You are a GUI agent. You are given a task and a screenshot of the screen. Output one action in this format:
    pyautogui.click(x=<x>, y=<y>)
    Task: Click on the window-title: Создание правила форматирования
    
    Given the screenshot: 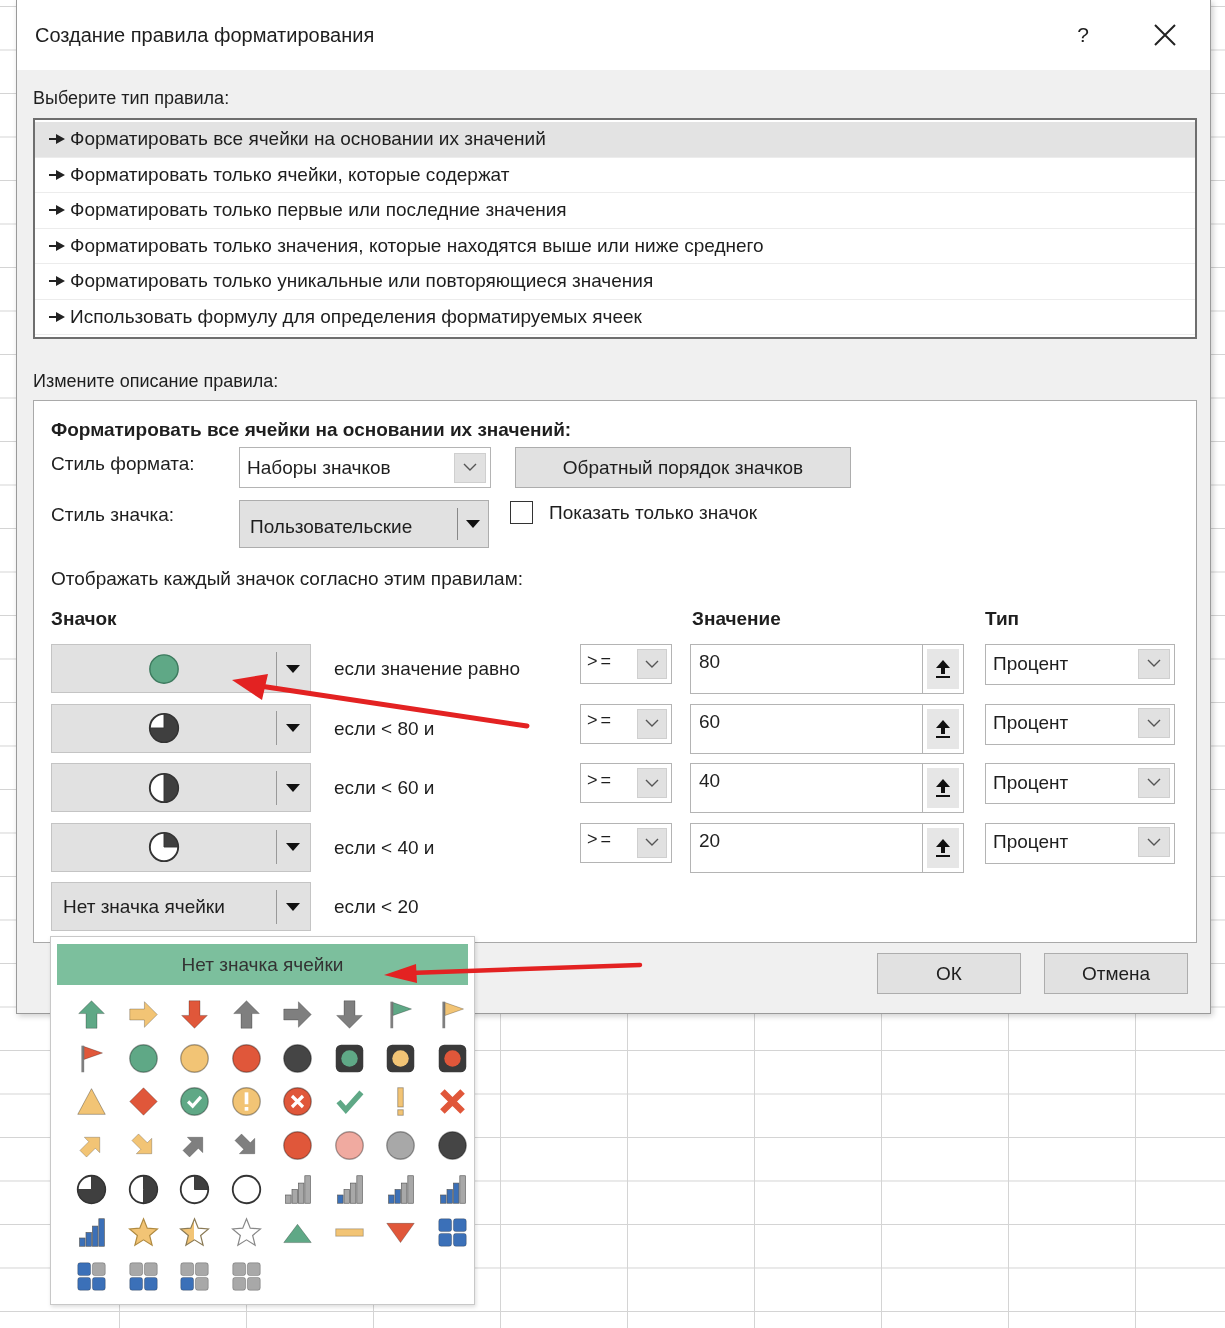 What is the action you would take?
    pyautogui.click(x=205, y=35)
    